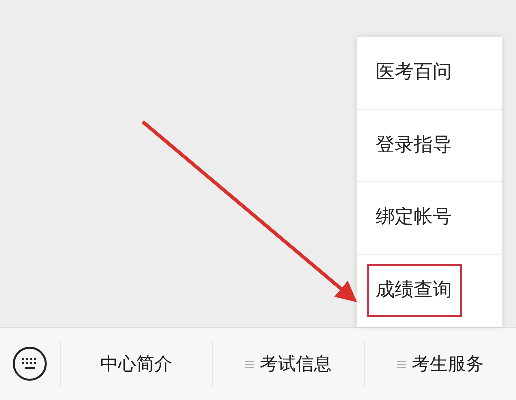  What do you see at coordinates (440, 364) in the screenshot?
I see `menu-tab: 考生服务` at bounding box center [440, 364].